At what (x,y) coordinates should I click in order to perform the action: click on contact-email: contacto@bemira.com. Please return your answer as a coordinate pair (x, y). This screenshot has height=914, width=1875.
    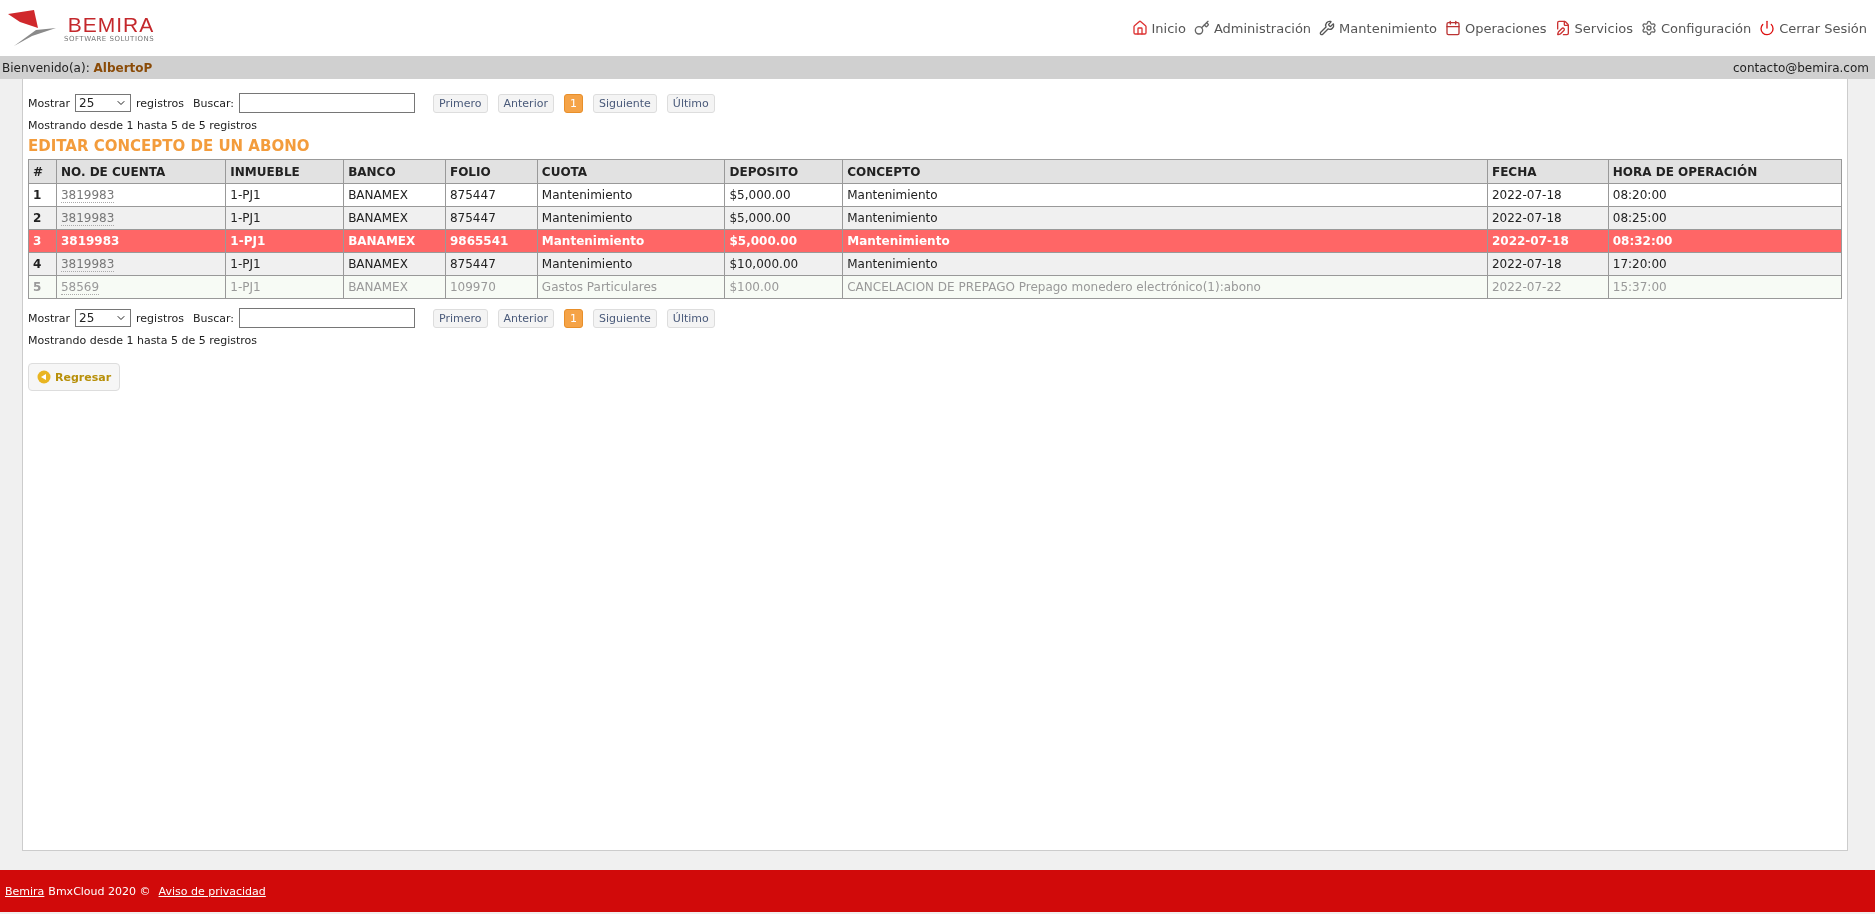
    Looking at the image, I should click on (1801, 67).